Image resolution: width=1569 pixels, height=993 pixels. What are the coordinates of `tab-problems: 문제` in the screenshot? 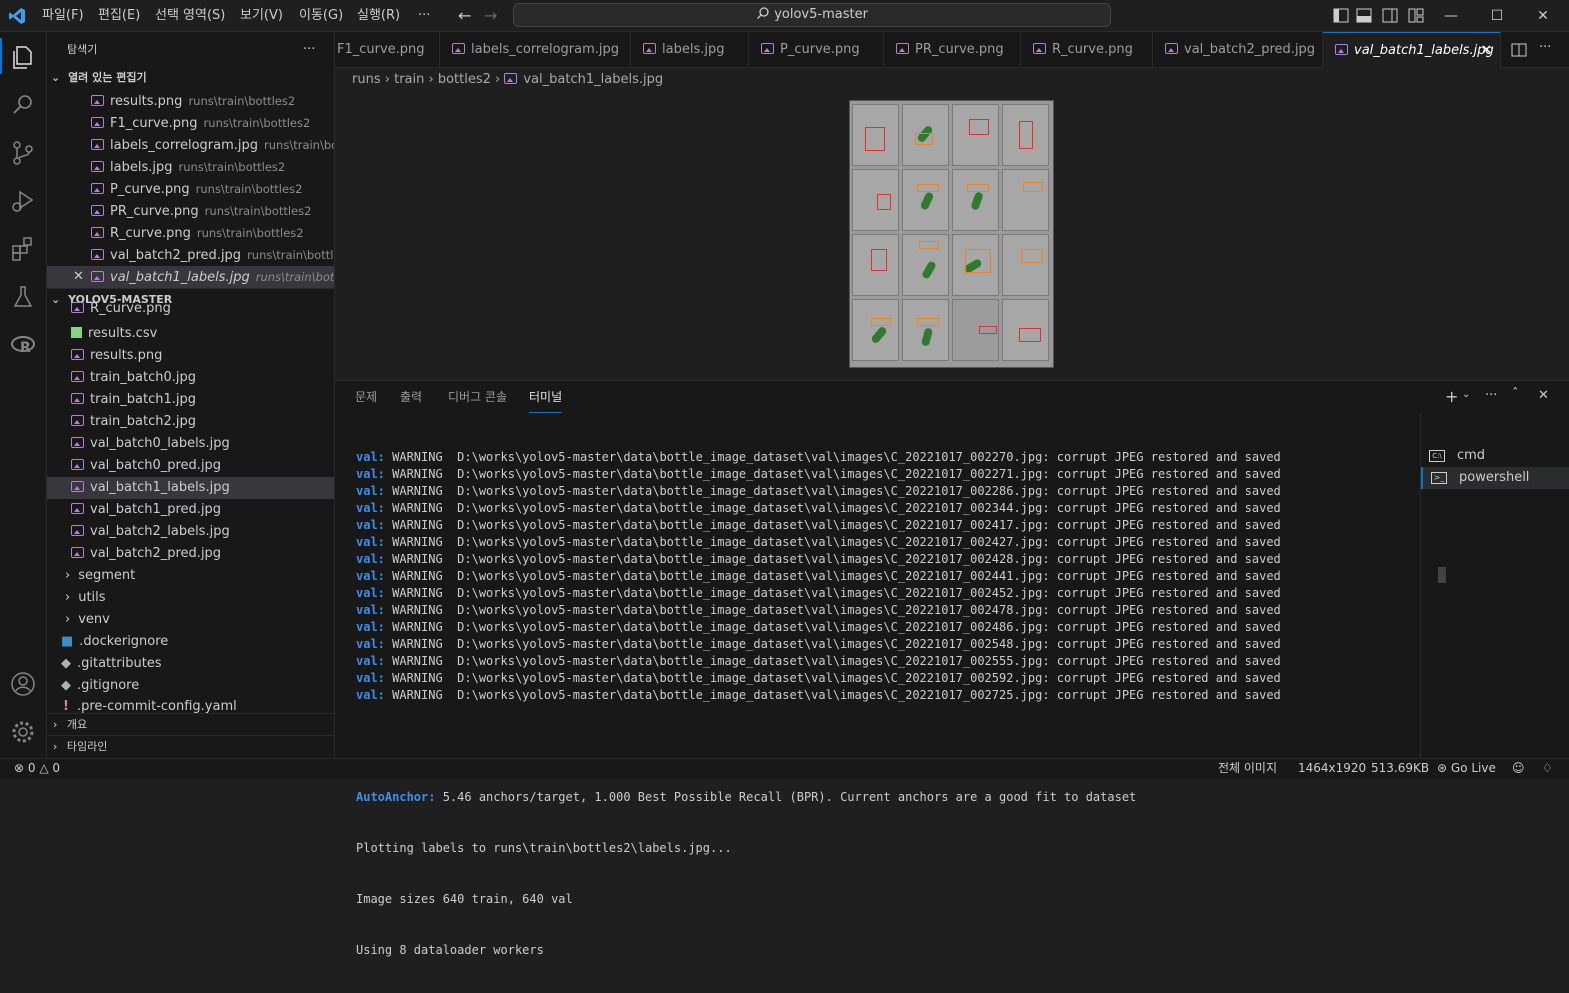 It's located at (366, 397).